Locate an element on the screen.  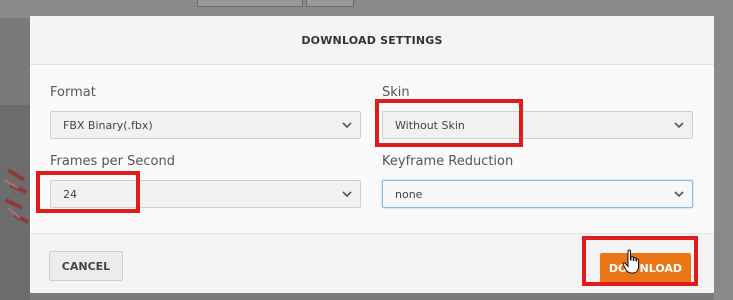
format-select: FBX Binary(.fbx) is located at coordinates (205, 125).